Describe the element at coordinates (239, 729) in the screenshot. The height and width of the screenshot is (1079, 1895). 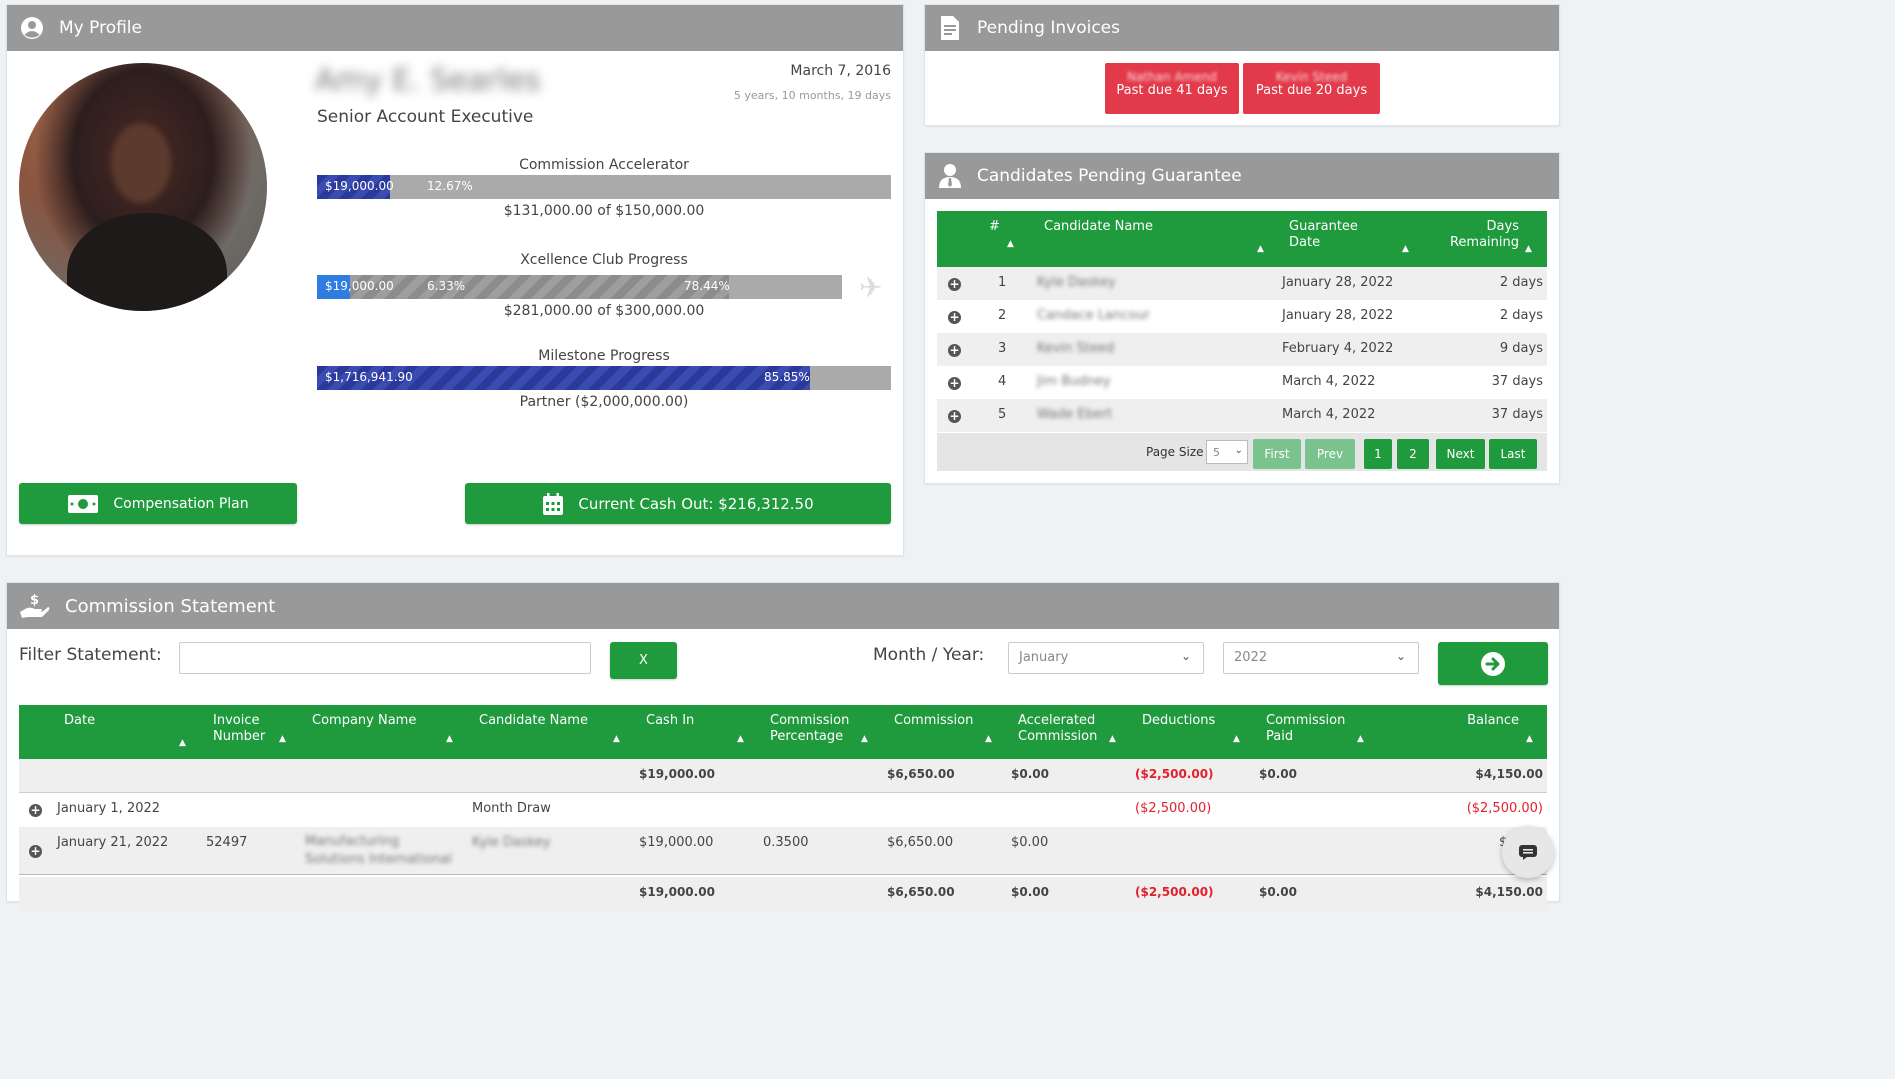
I see `col-invoice-header: Invoice Number` at that location.